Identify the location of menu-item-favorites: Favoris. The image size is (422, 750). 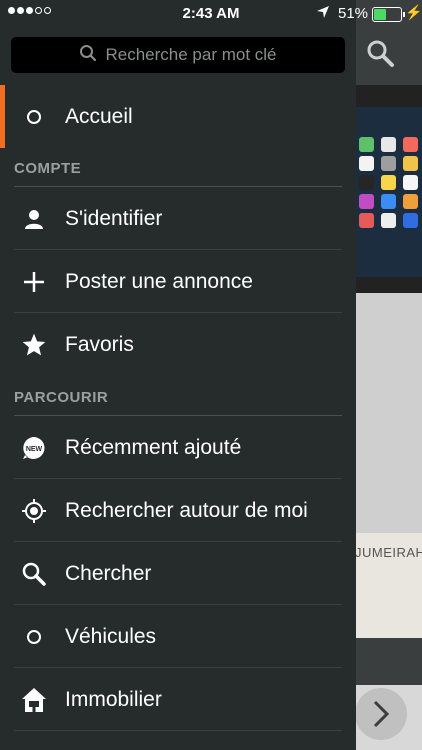
(178, 344).